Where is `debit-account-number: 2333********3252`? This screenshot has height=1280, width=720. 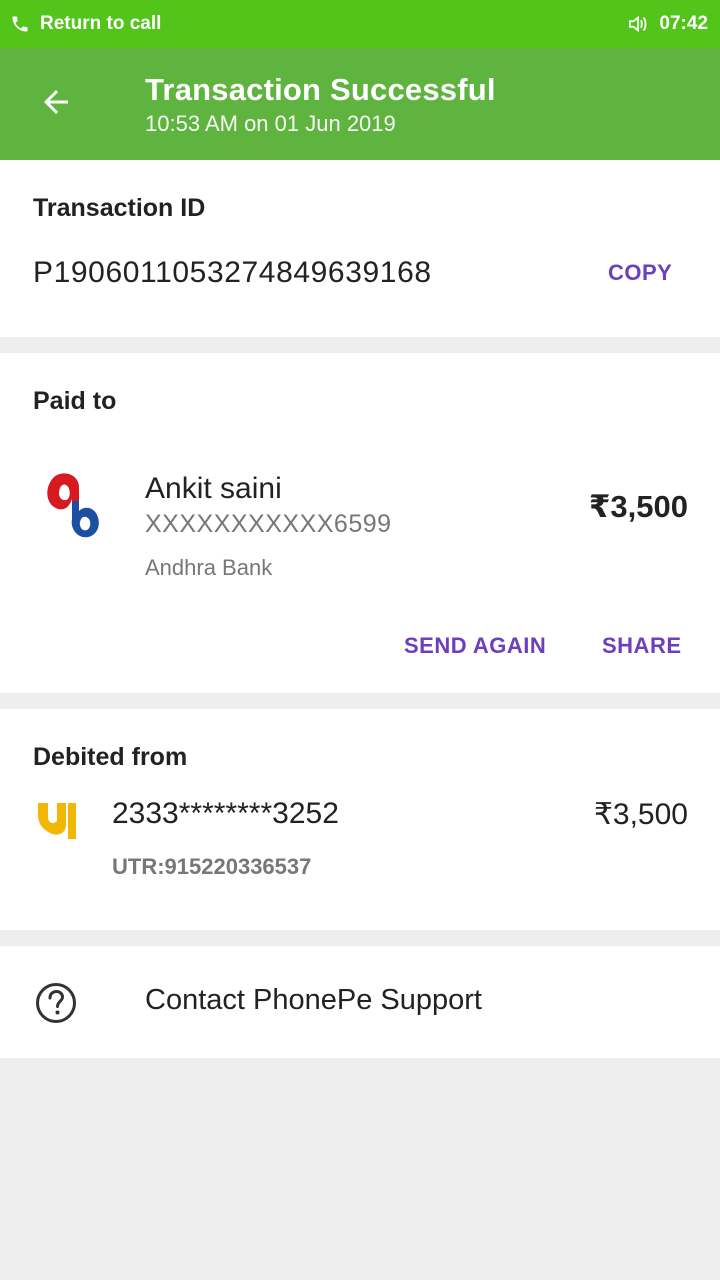
debit-account-number: 2333********3252 is located at coordinates (225, 813).